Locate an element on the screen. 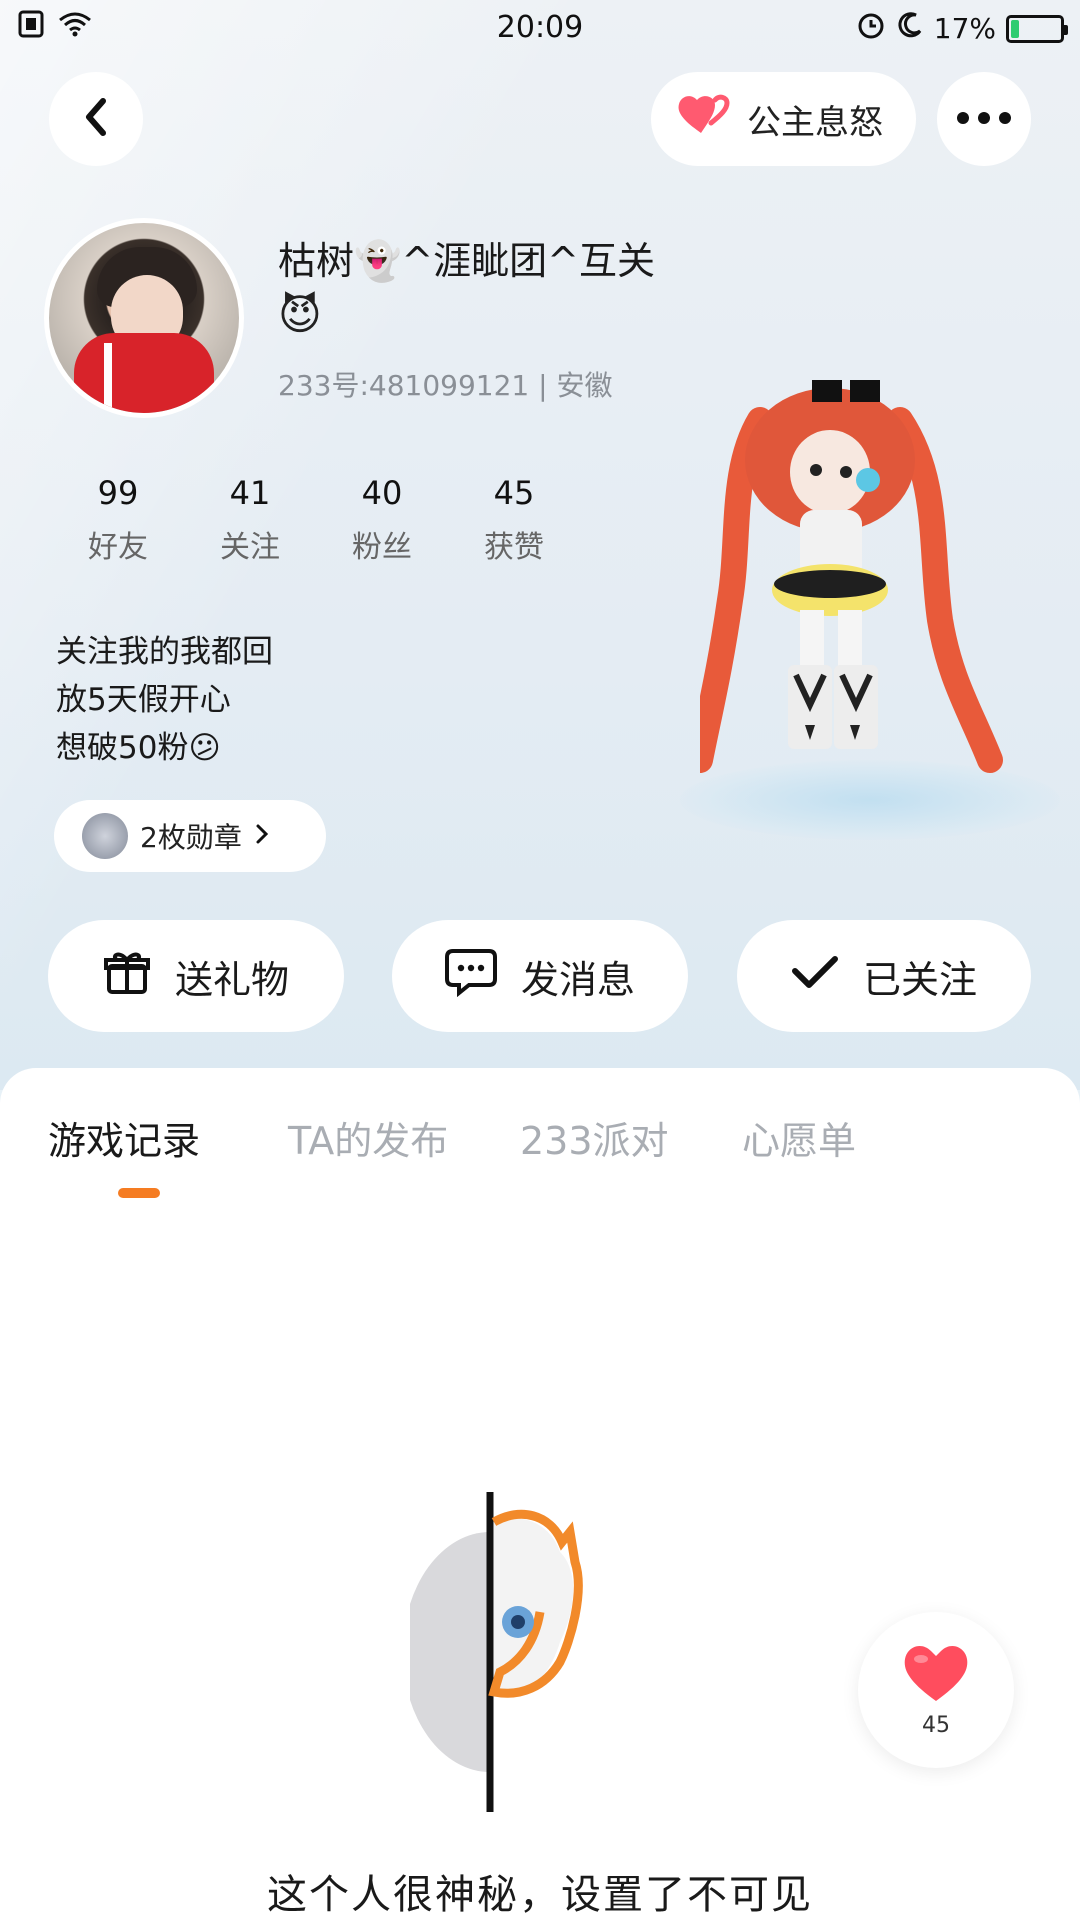 The height and width of the screenshot is (1920, 1080). more-button is located at coordinates (984, 119).